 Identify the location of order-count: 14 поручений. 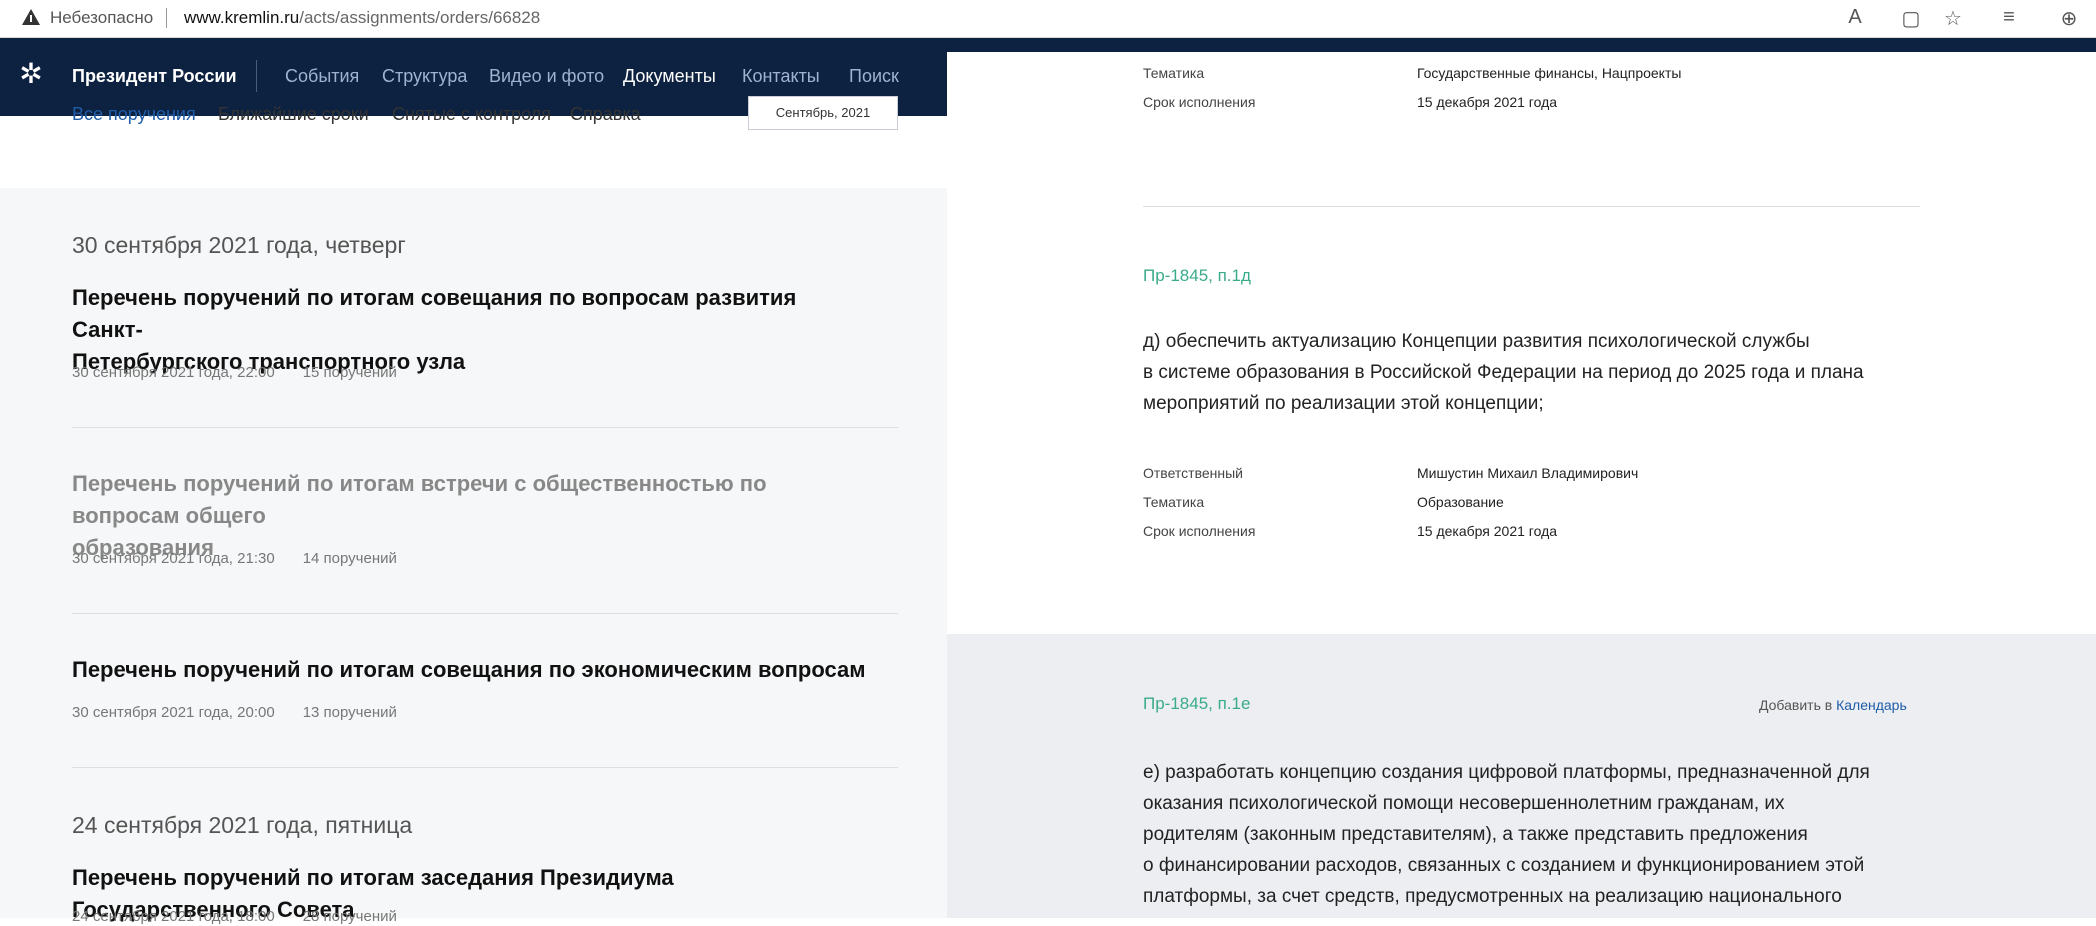
(349, 558).